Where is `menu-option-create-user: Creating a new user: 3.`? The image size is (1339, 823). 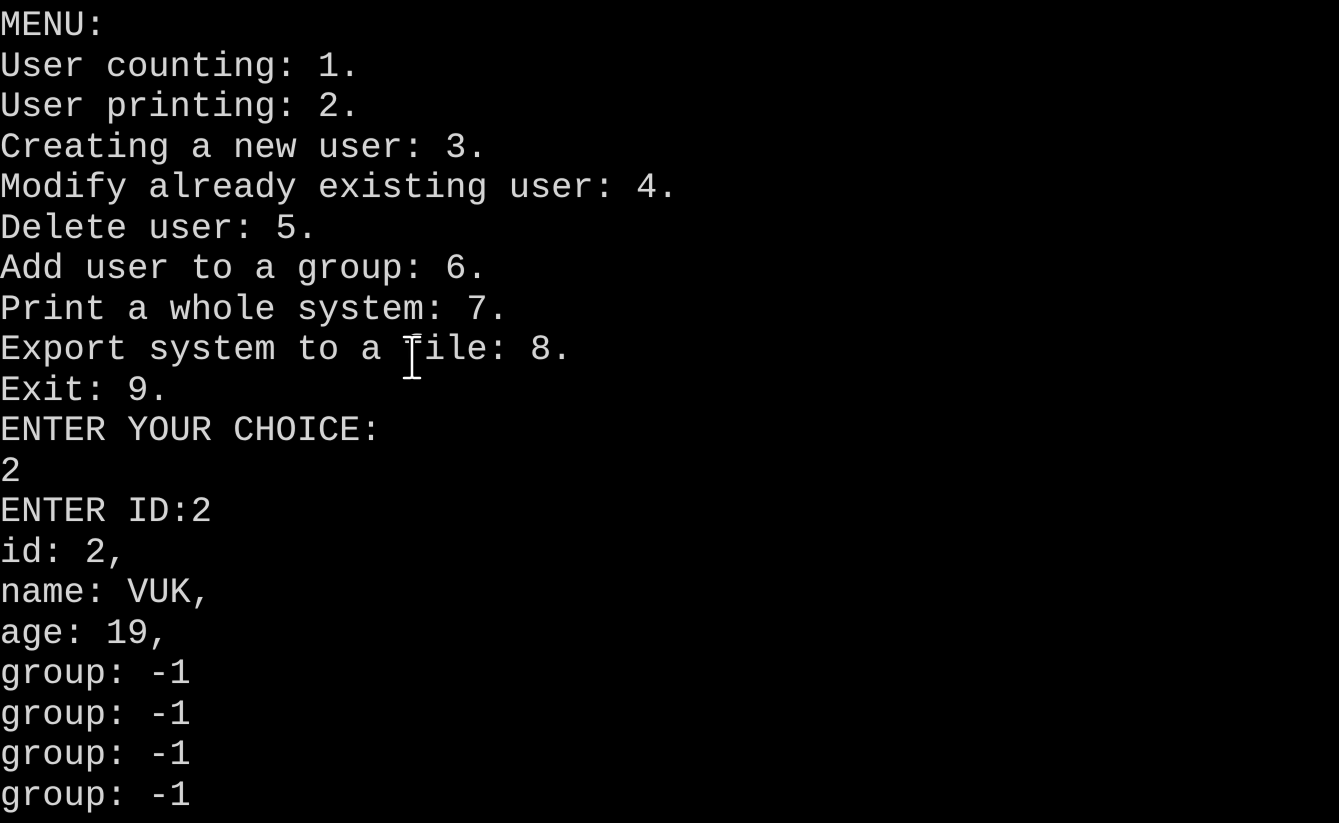
menu-option-create-user: Creating a new user: 3. is located at coordinates (244, 147).